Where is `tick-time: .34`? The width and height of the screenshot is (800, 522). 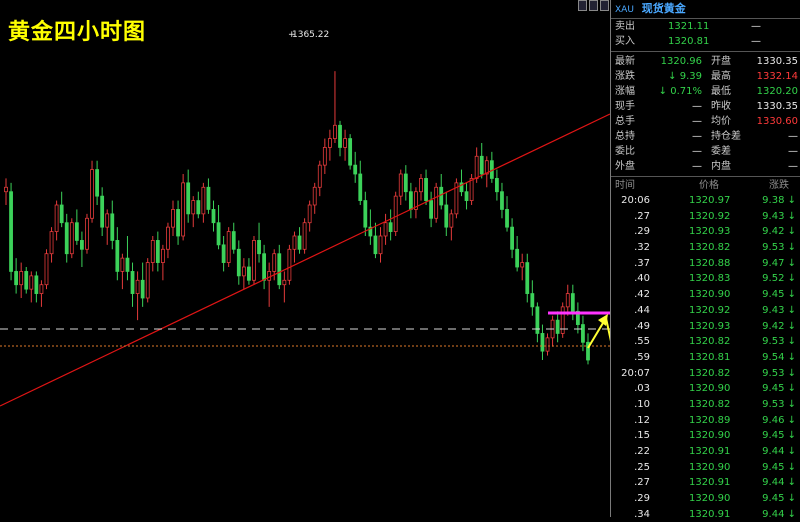 tick-time: .34 is located at coordinates (642, 514).